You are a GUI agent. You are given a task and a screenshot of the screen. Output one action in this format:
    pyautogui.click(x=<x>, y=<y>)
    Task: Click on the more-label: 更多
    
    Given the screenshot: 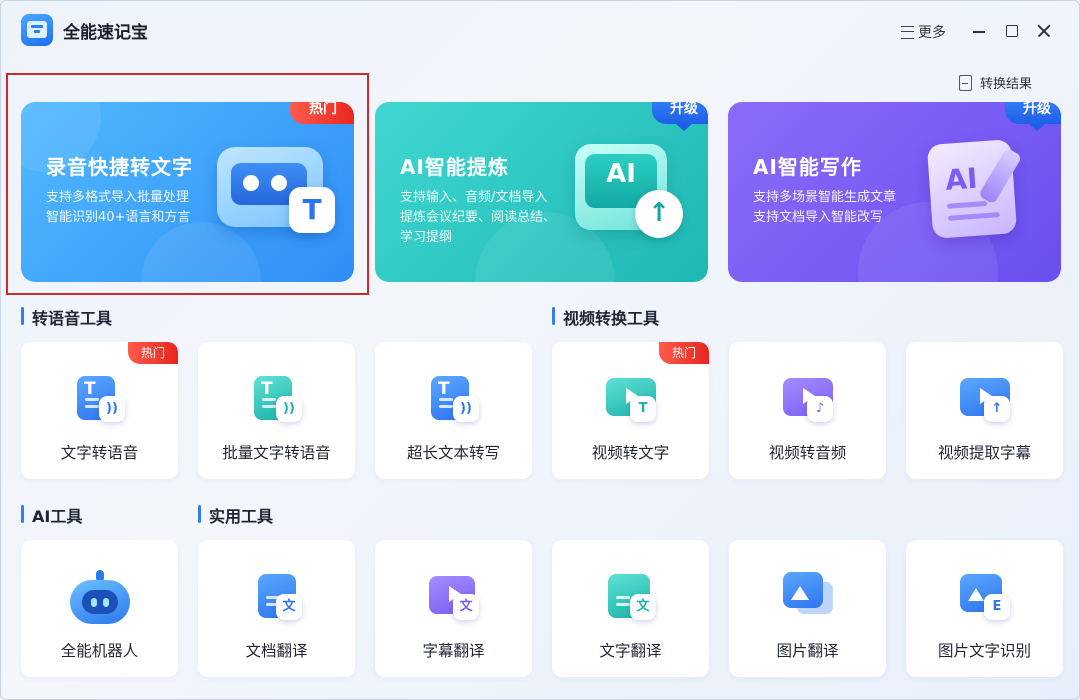 What is the action you would take?
    pyautogui.click(x=932, y=33)
    